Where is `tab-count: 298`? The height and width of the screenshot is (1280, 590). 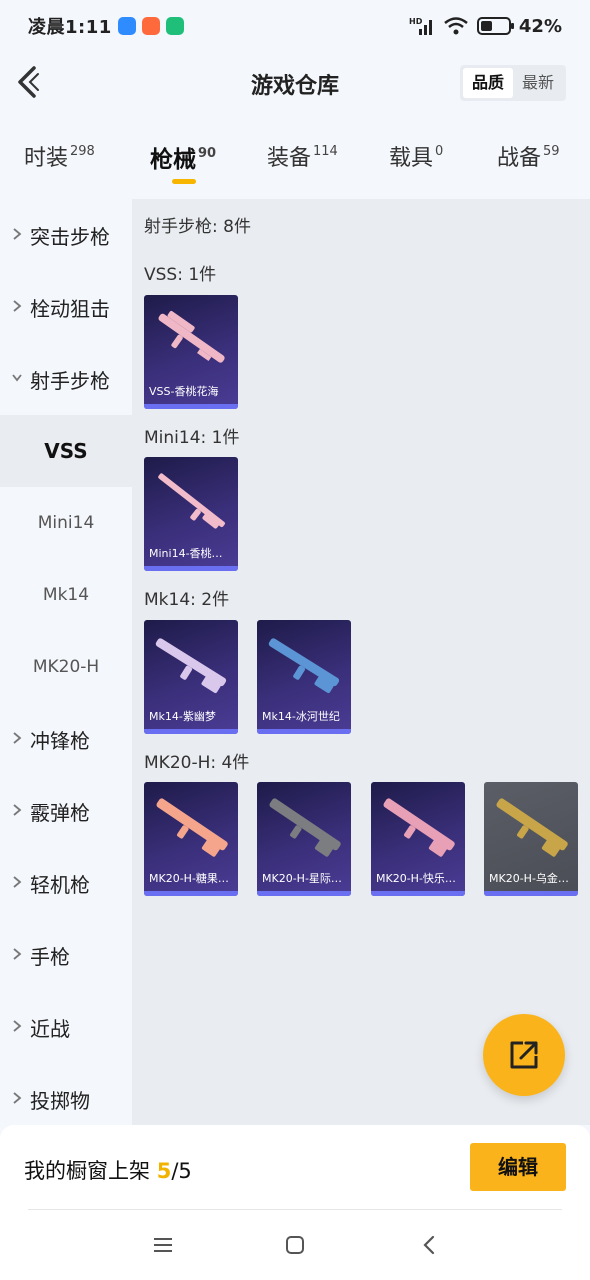 tab-count: 298 is located at coordinates (82, 151).